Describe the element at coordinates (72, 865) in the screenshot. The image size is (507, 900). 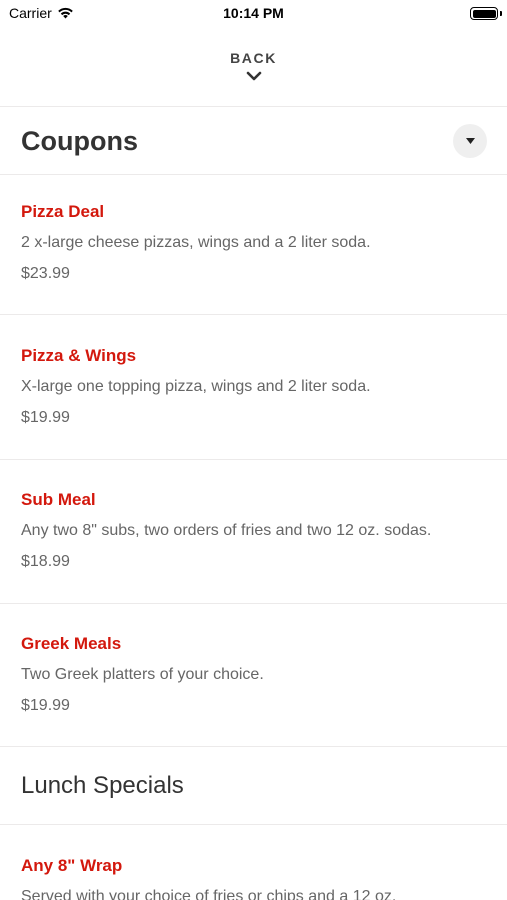
I see `item-name: Any 8" Wrap` at that location.